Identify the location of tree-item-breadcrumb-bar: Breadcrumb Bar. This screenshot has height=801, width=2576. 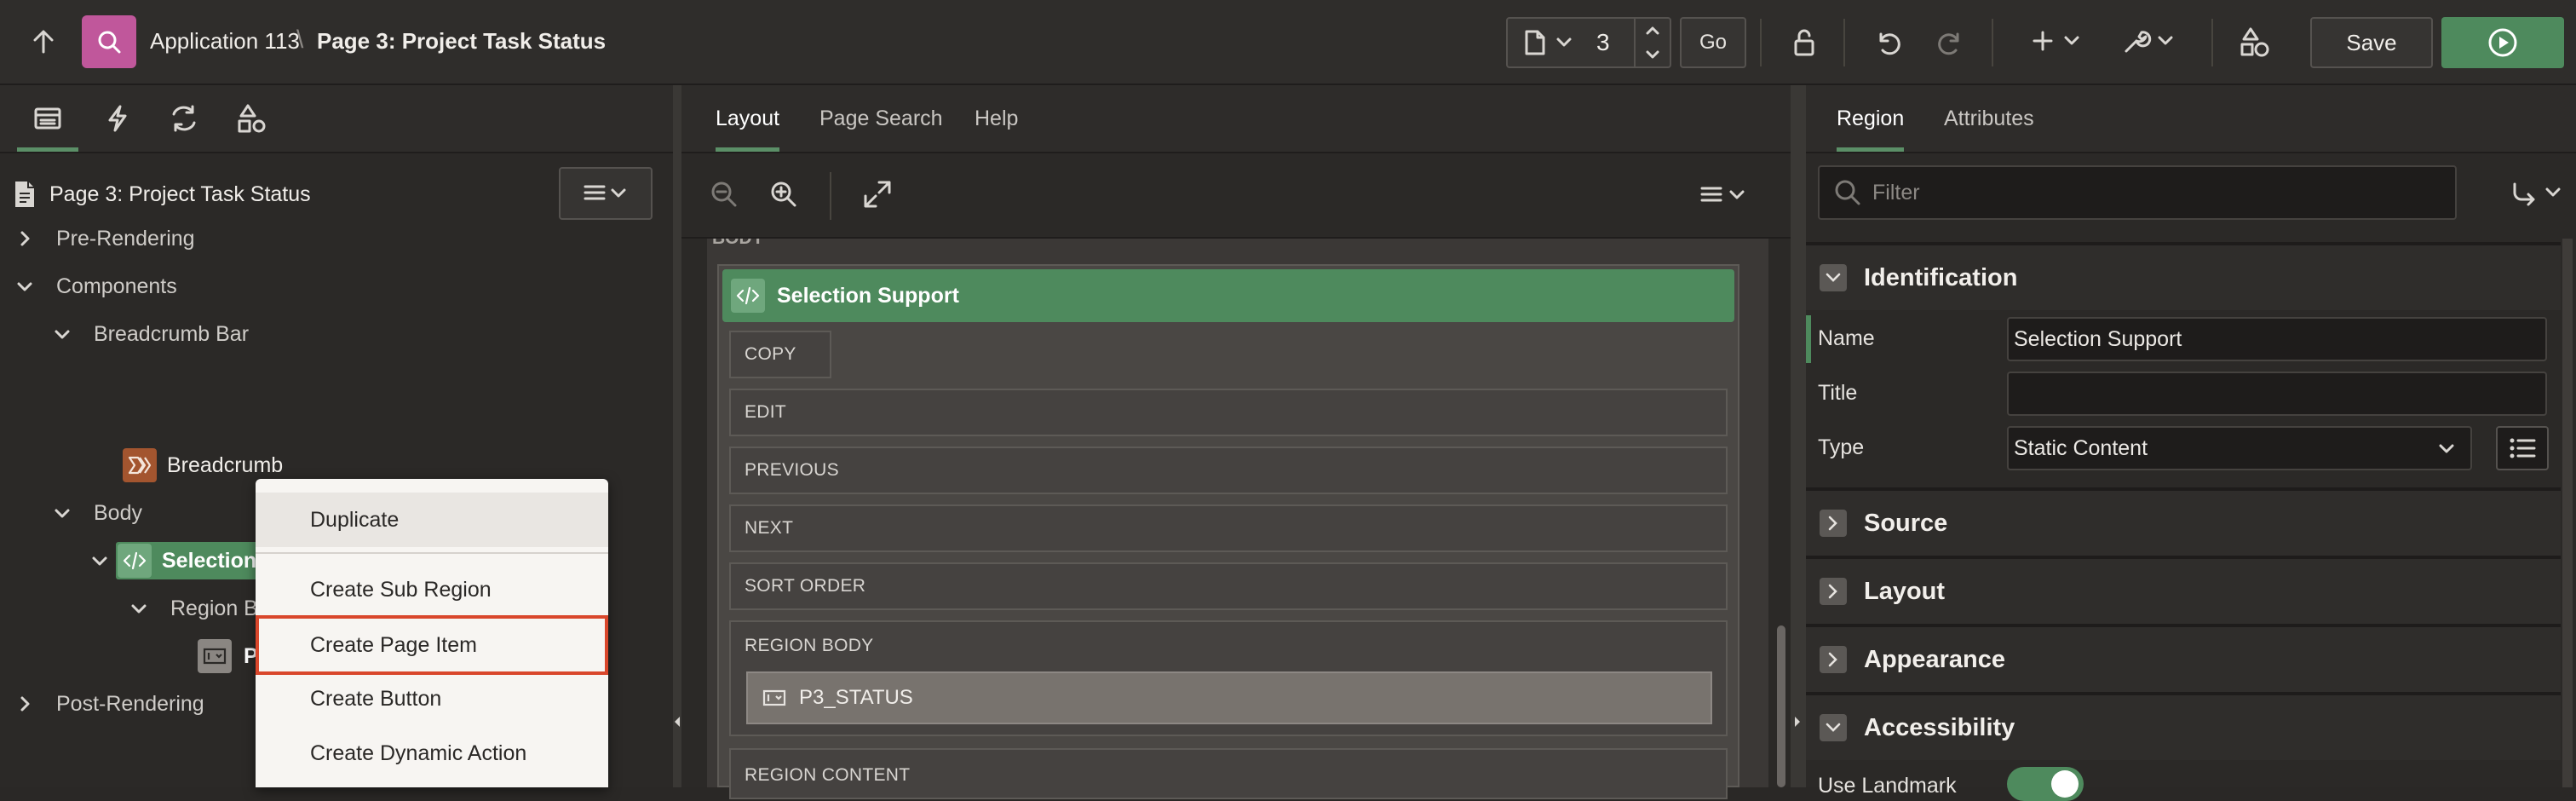
(151, 334).